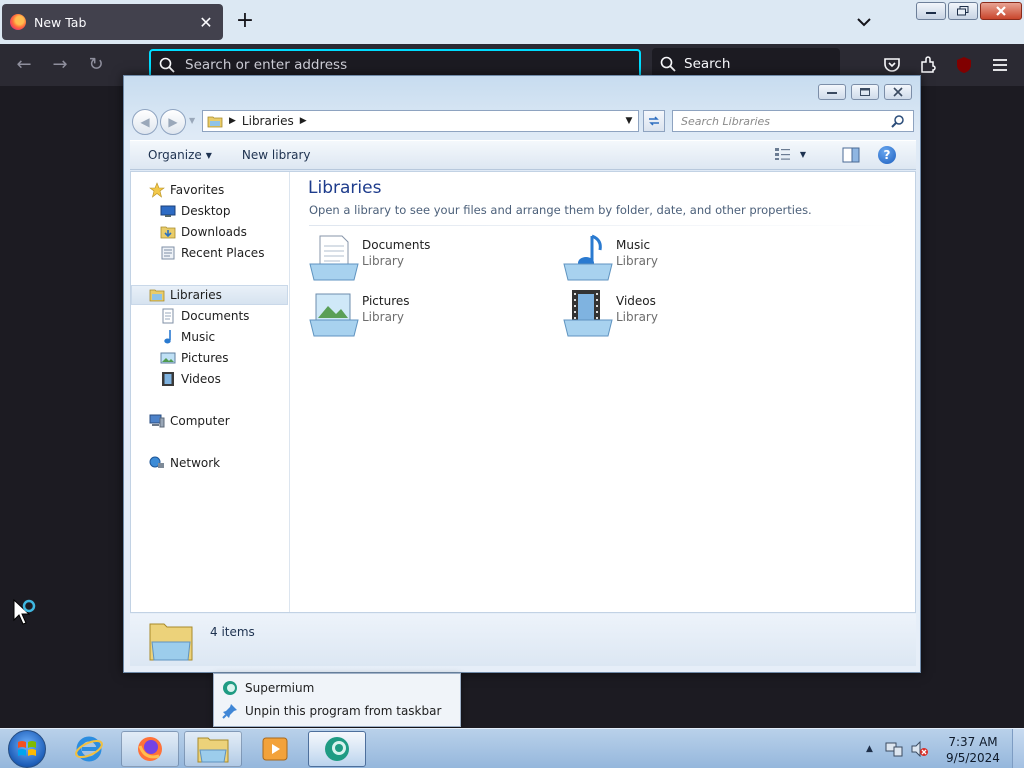 The image size is (1024, 768). What do you see at coordinates (195, 463) in the screenshot?
I see `nav-label: Network` at bounding box center [195, 463].